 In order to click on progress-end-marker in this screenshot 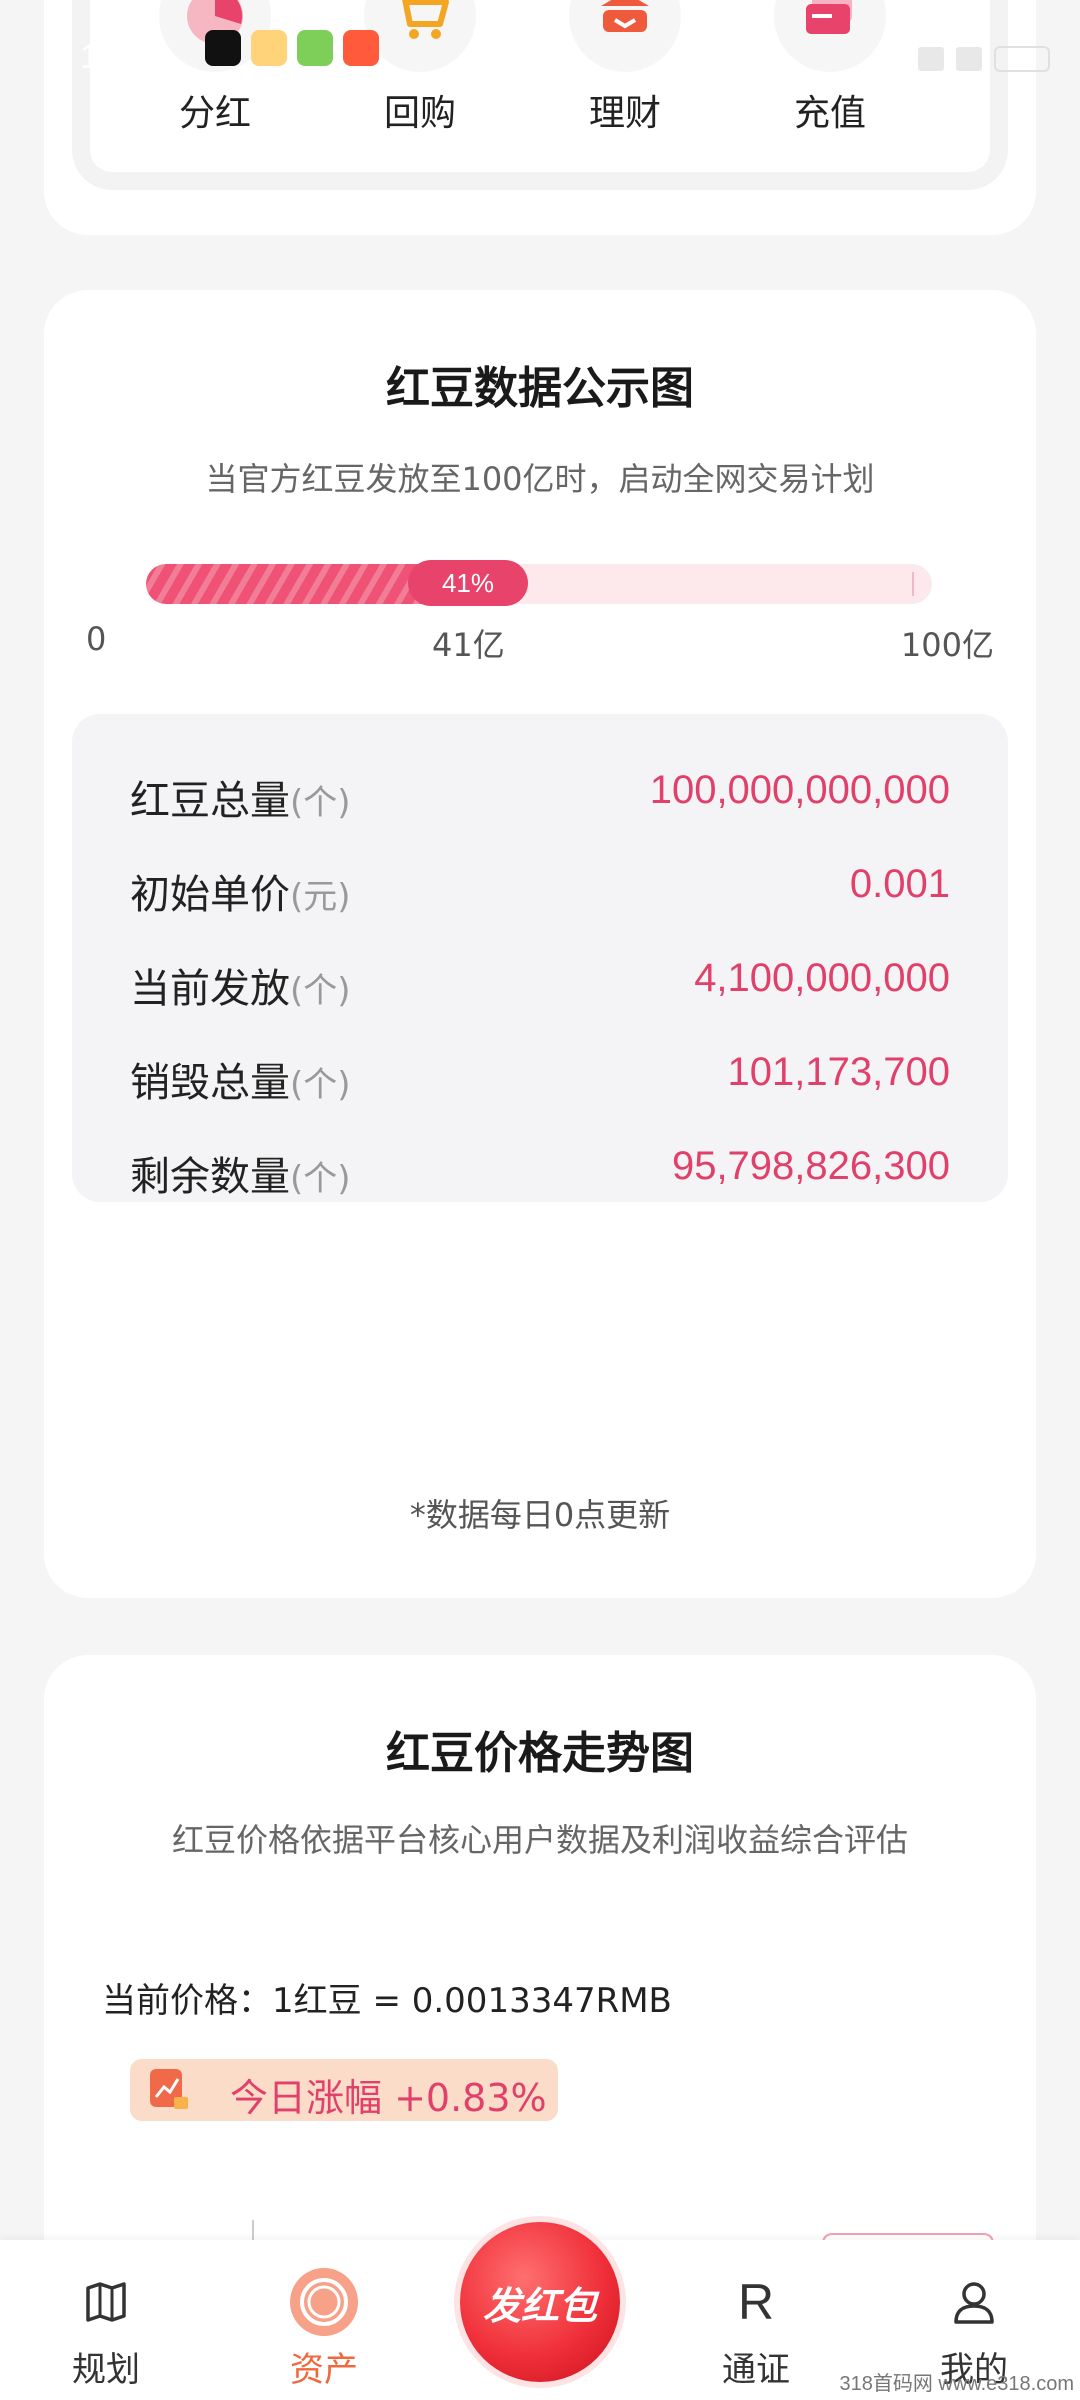, I will do `click(913, 584)`.